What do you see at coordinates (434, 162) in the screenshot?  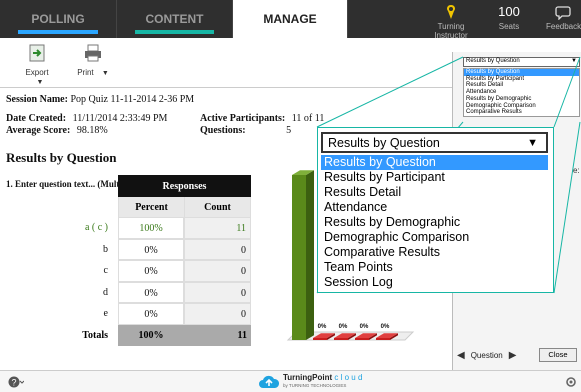 I see `report-option: Results by Question` at bounding box center [434, 162].